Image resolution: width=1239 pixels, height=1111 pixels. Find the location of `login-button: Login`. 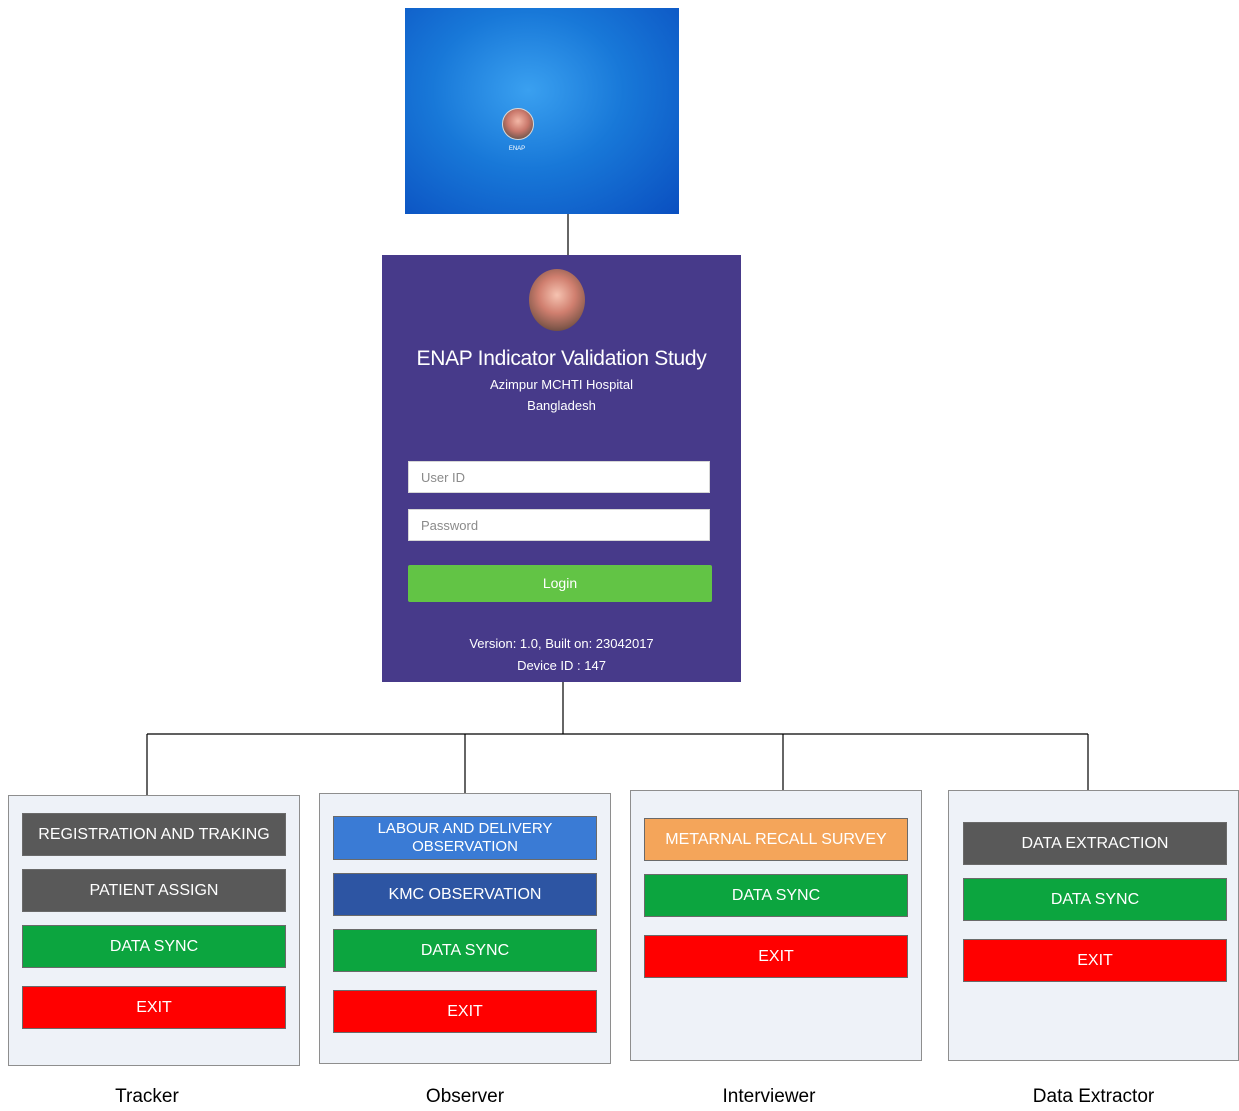

login-button: Login is located at coordinates (560, 583).